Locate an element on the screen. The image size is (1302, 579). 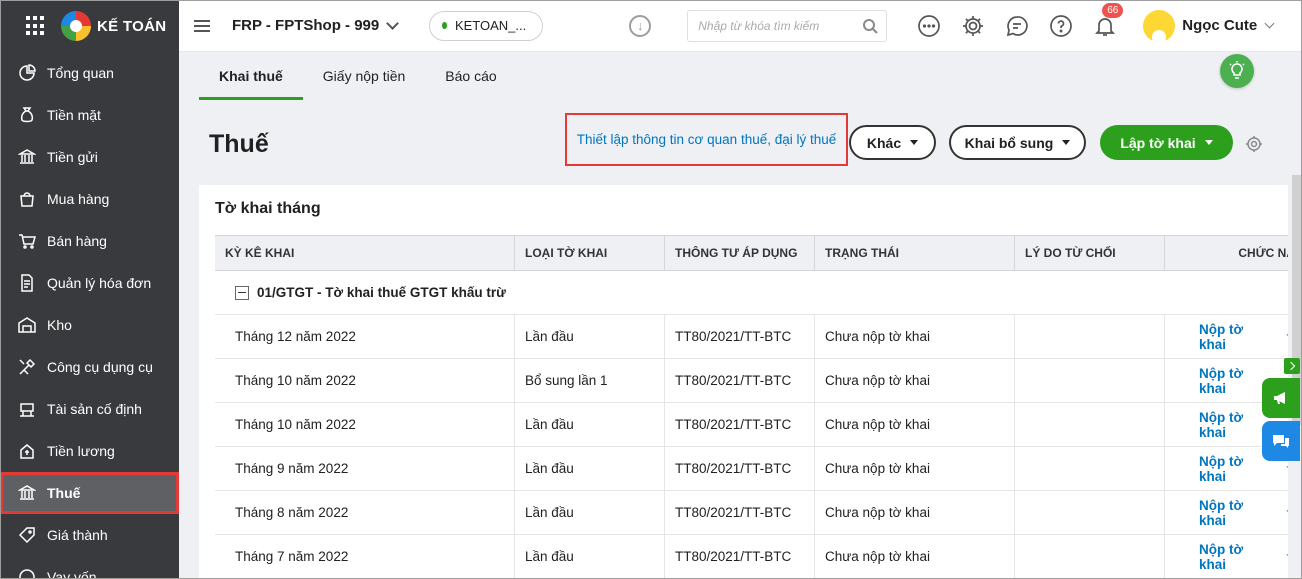
sidebar-item-tien-luong: Tiền lương is located at coordinates (89, 451).